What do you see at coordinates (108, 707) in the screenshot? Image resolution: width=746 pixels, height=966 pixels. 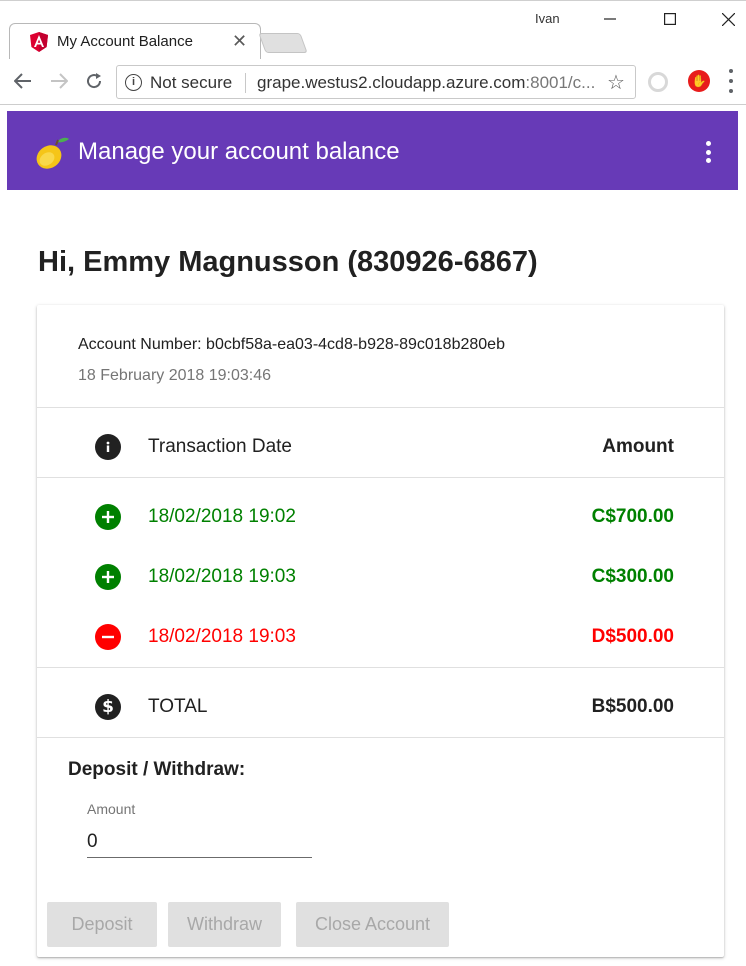 I see `dollar-circle-icon: $` at bounding box center [108, 707].